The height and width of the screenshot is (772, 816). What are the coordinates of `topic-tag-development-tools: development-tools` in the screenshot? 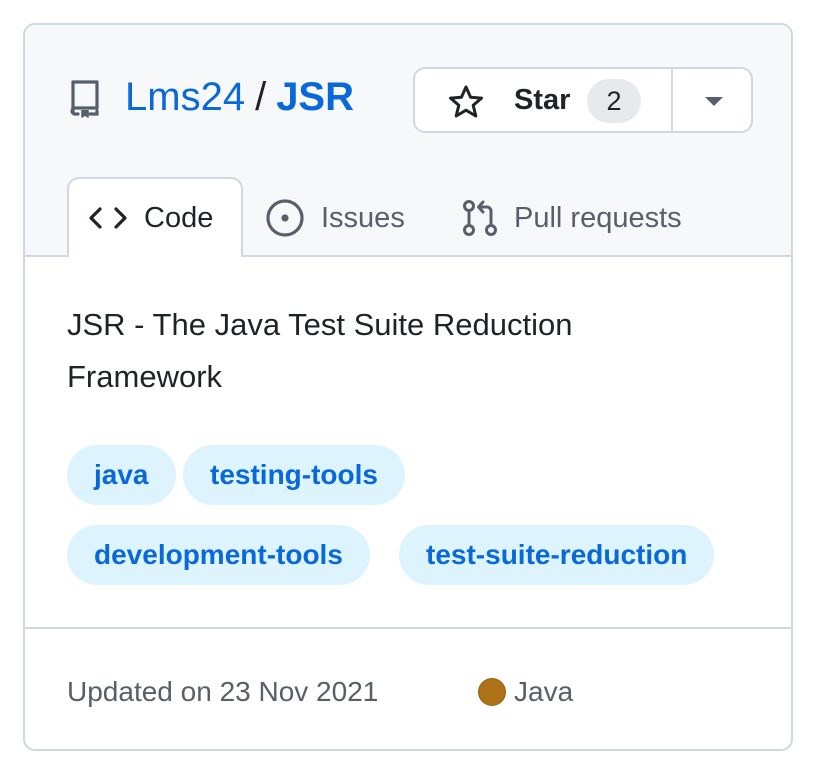 It's located at (218, 555).